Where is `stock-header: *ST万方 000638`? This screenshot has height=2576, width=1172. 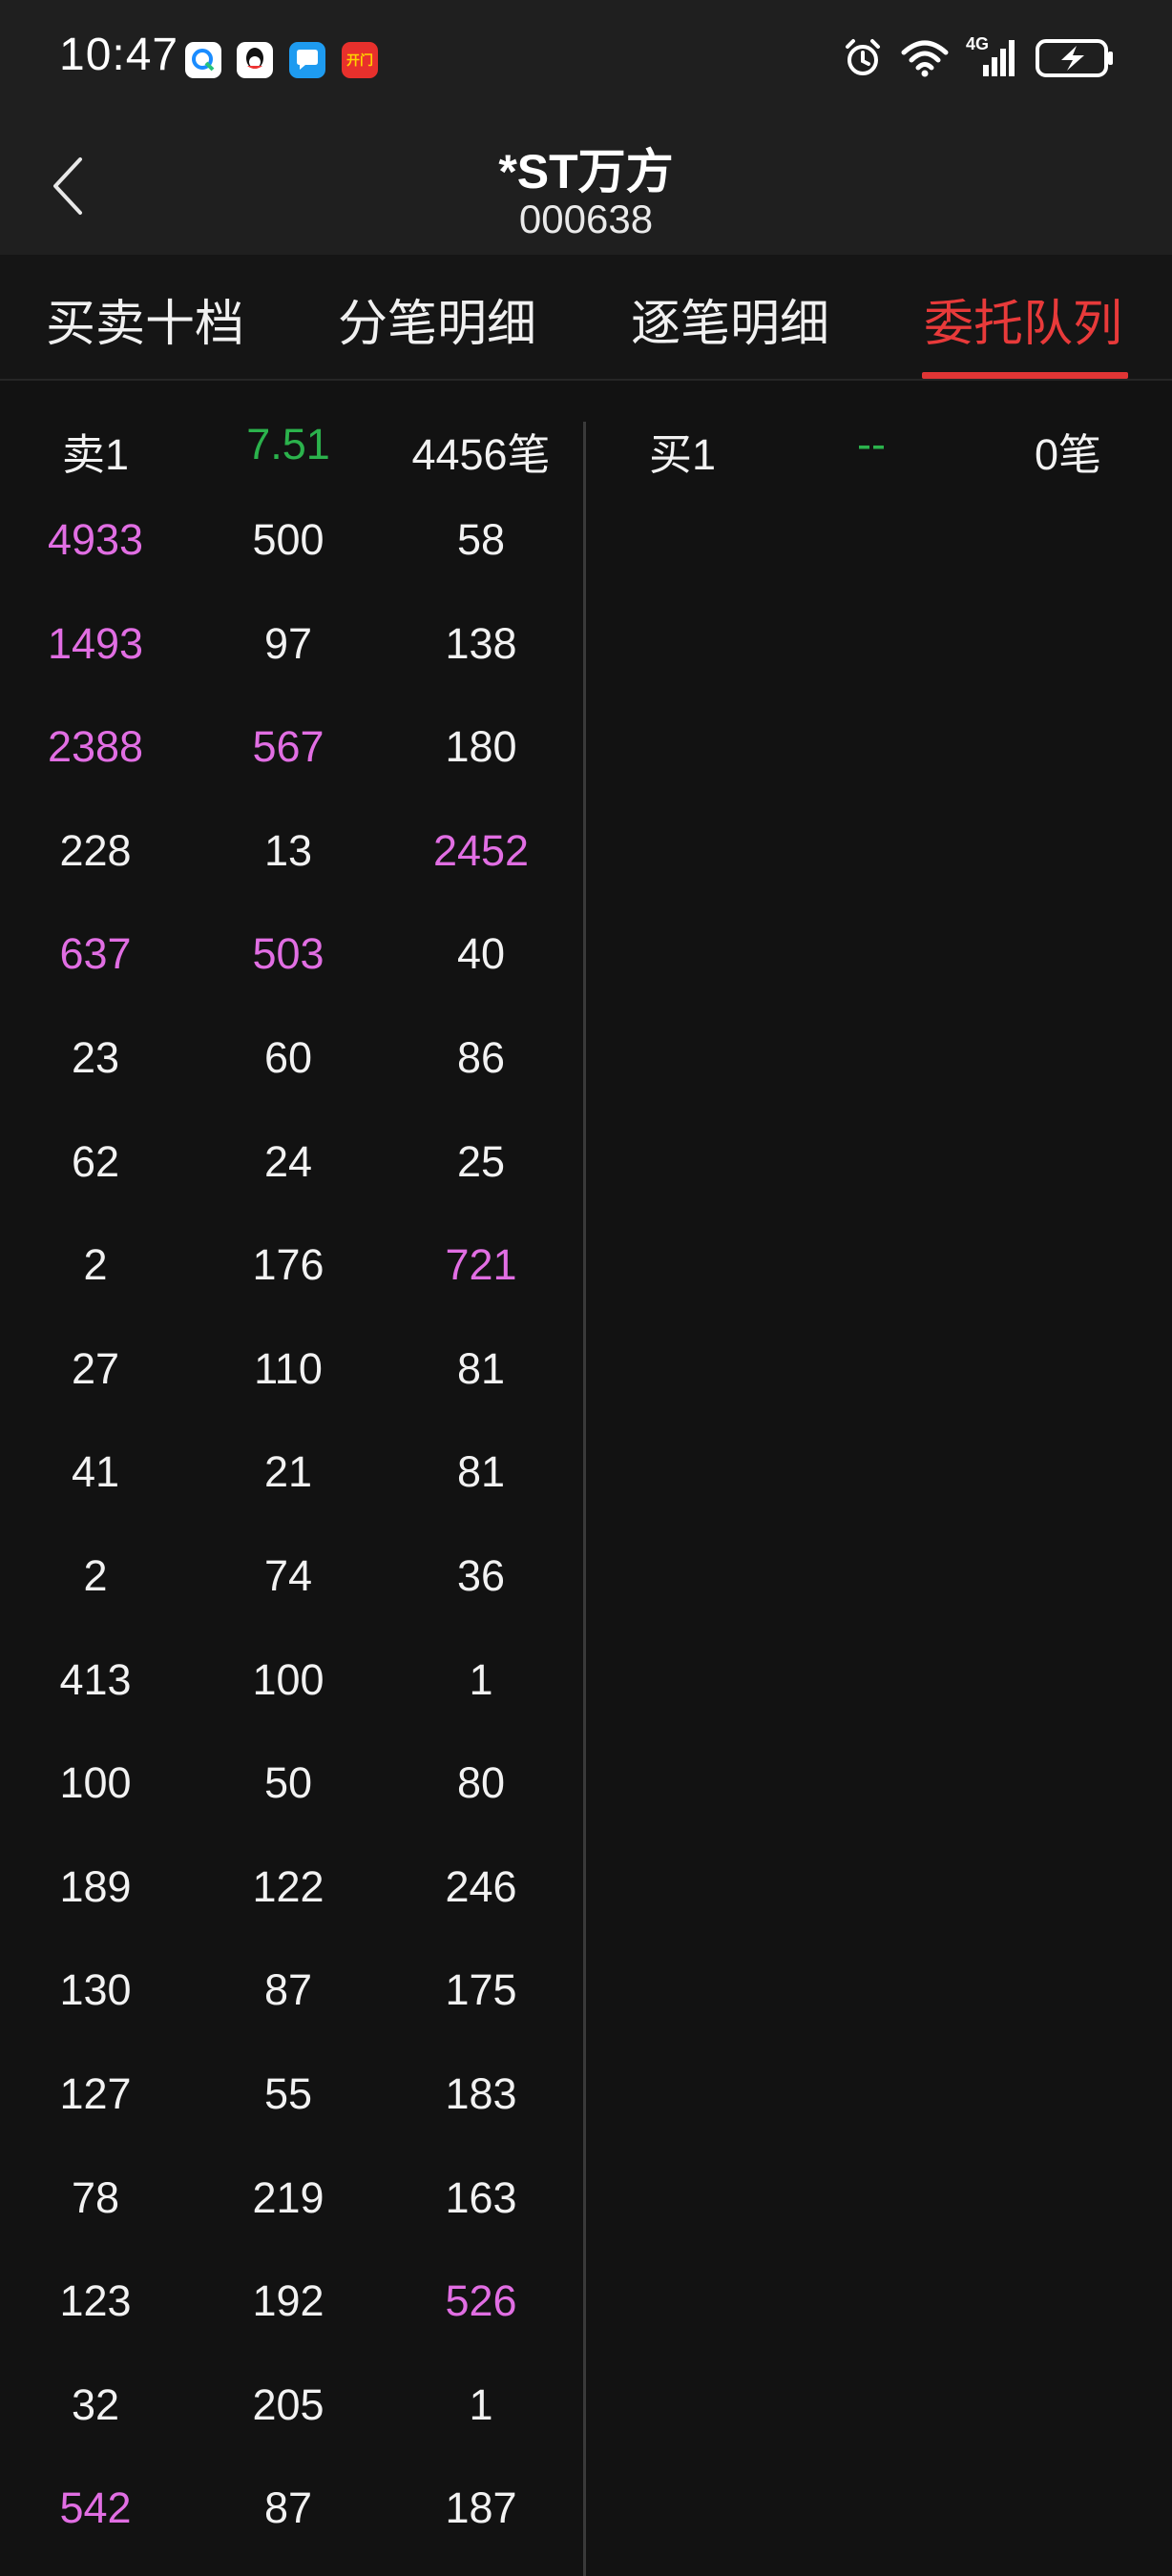 stock-header: *ST万方 000638 is located at coordinates (586, 185).